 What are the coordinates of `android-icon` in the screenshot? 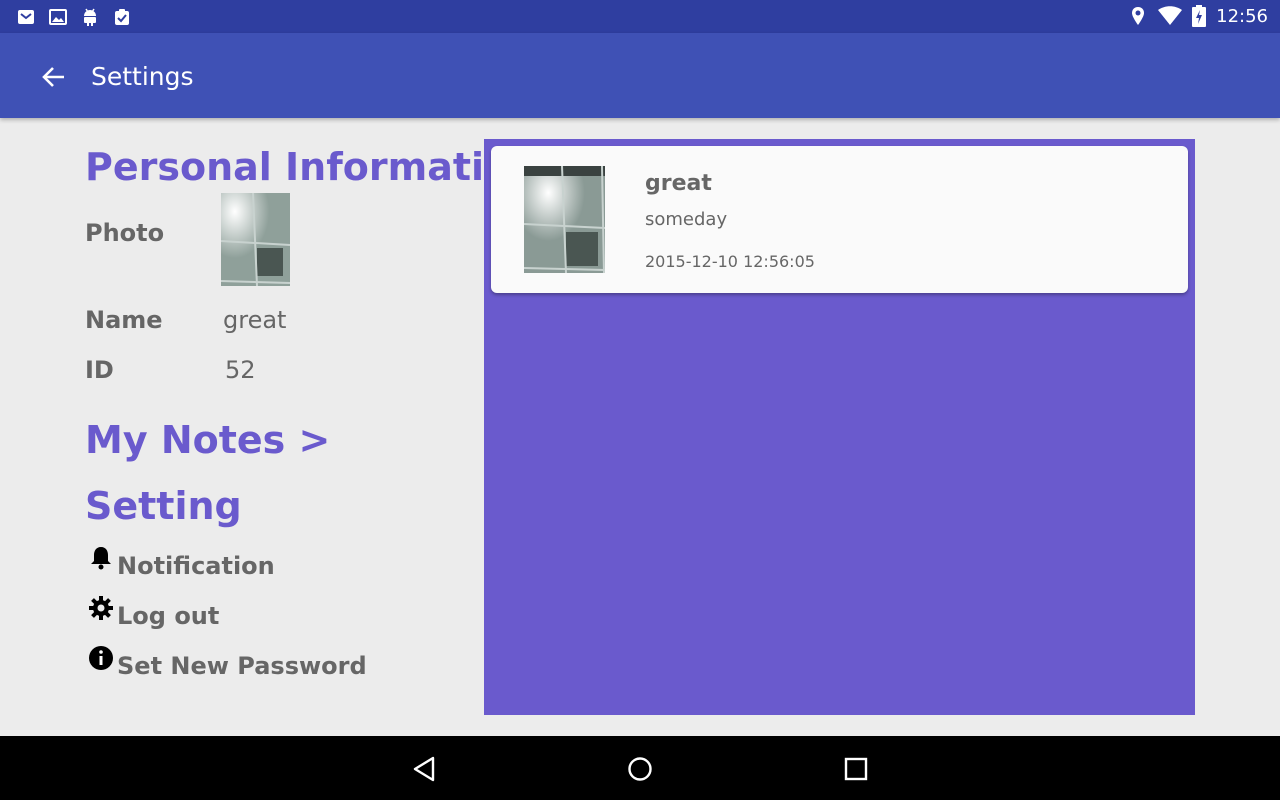 It's located at (90, 17).